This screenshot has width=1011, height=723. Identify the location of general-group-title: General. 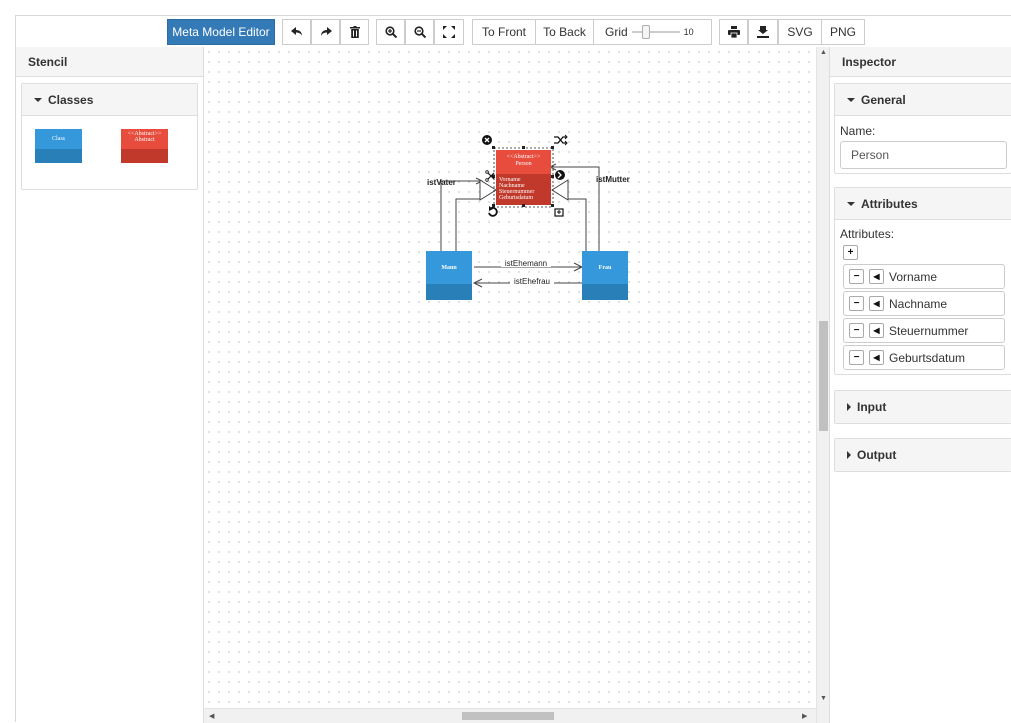
(883, 99).